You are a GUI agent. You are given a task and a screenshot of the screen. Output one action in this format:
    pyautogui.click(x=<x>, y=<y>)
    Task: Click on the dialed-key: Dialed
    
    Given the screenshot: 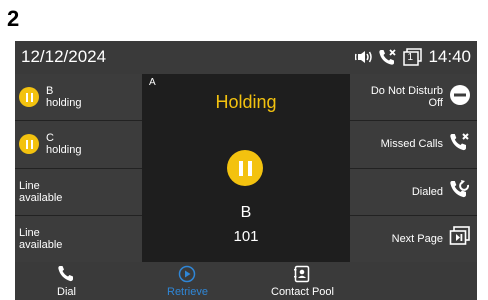 What is the action you would take?
    pyautogui.click(x=413, y=192)
    